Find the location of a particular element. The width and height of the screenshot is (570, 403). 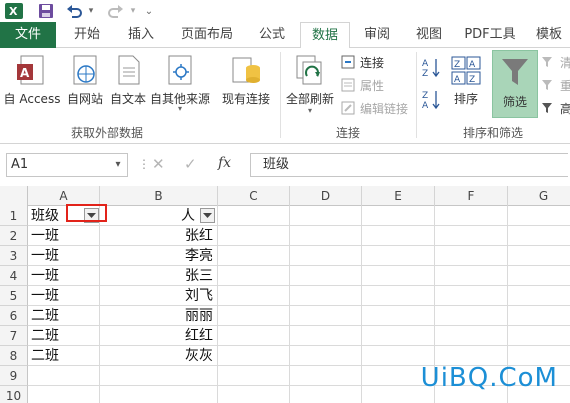

cell-b3: 李亮 is located at coordinates (159, 256).